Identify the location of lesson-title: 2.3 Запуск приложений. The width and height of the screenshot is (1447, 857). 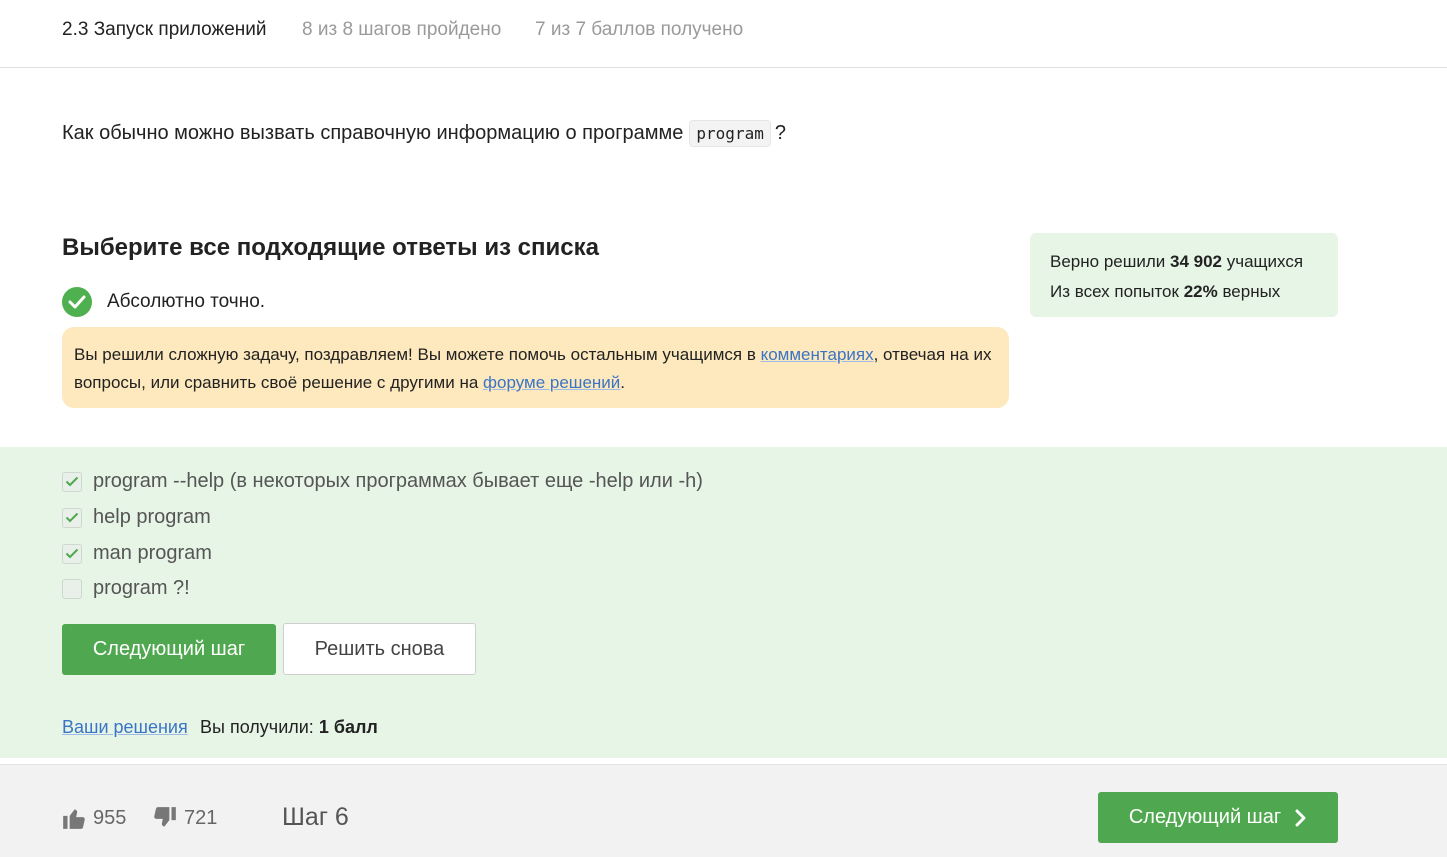
(164, 30).